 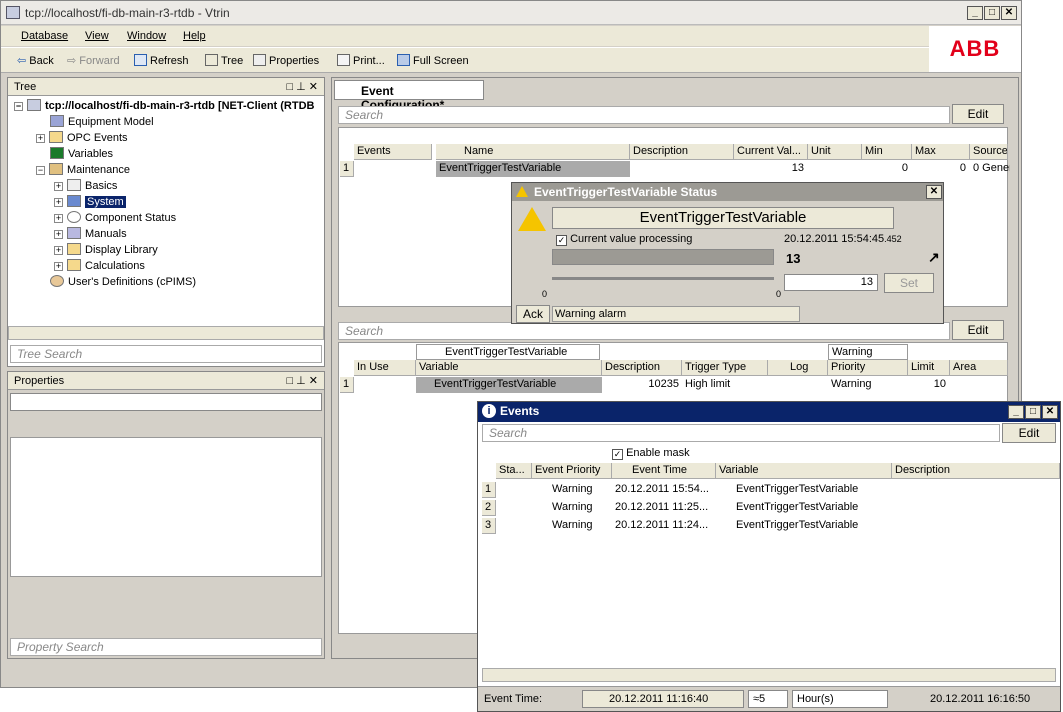 What do you see at coordinates (123, 281) in the screenshot?
I see `tree-item-users-definitions: User's Definitions (cPIMS)` at bounding box center [123, 281].